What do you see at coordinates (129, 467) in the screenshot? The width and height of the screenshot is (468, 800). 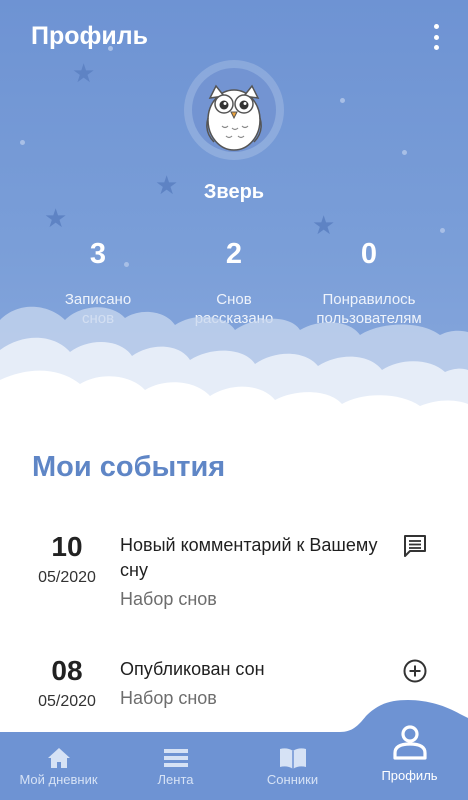 I see `section-title: Мои события` at bounding box center [129, 467].